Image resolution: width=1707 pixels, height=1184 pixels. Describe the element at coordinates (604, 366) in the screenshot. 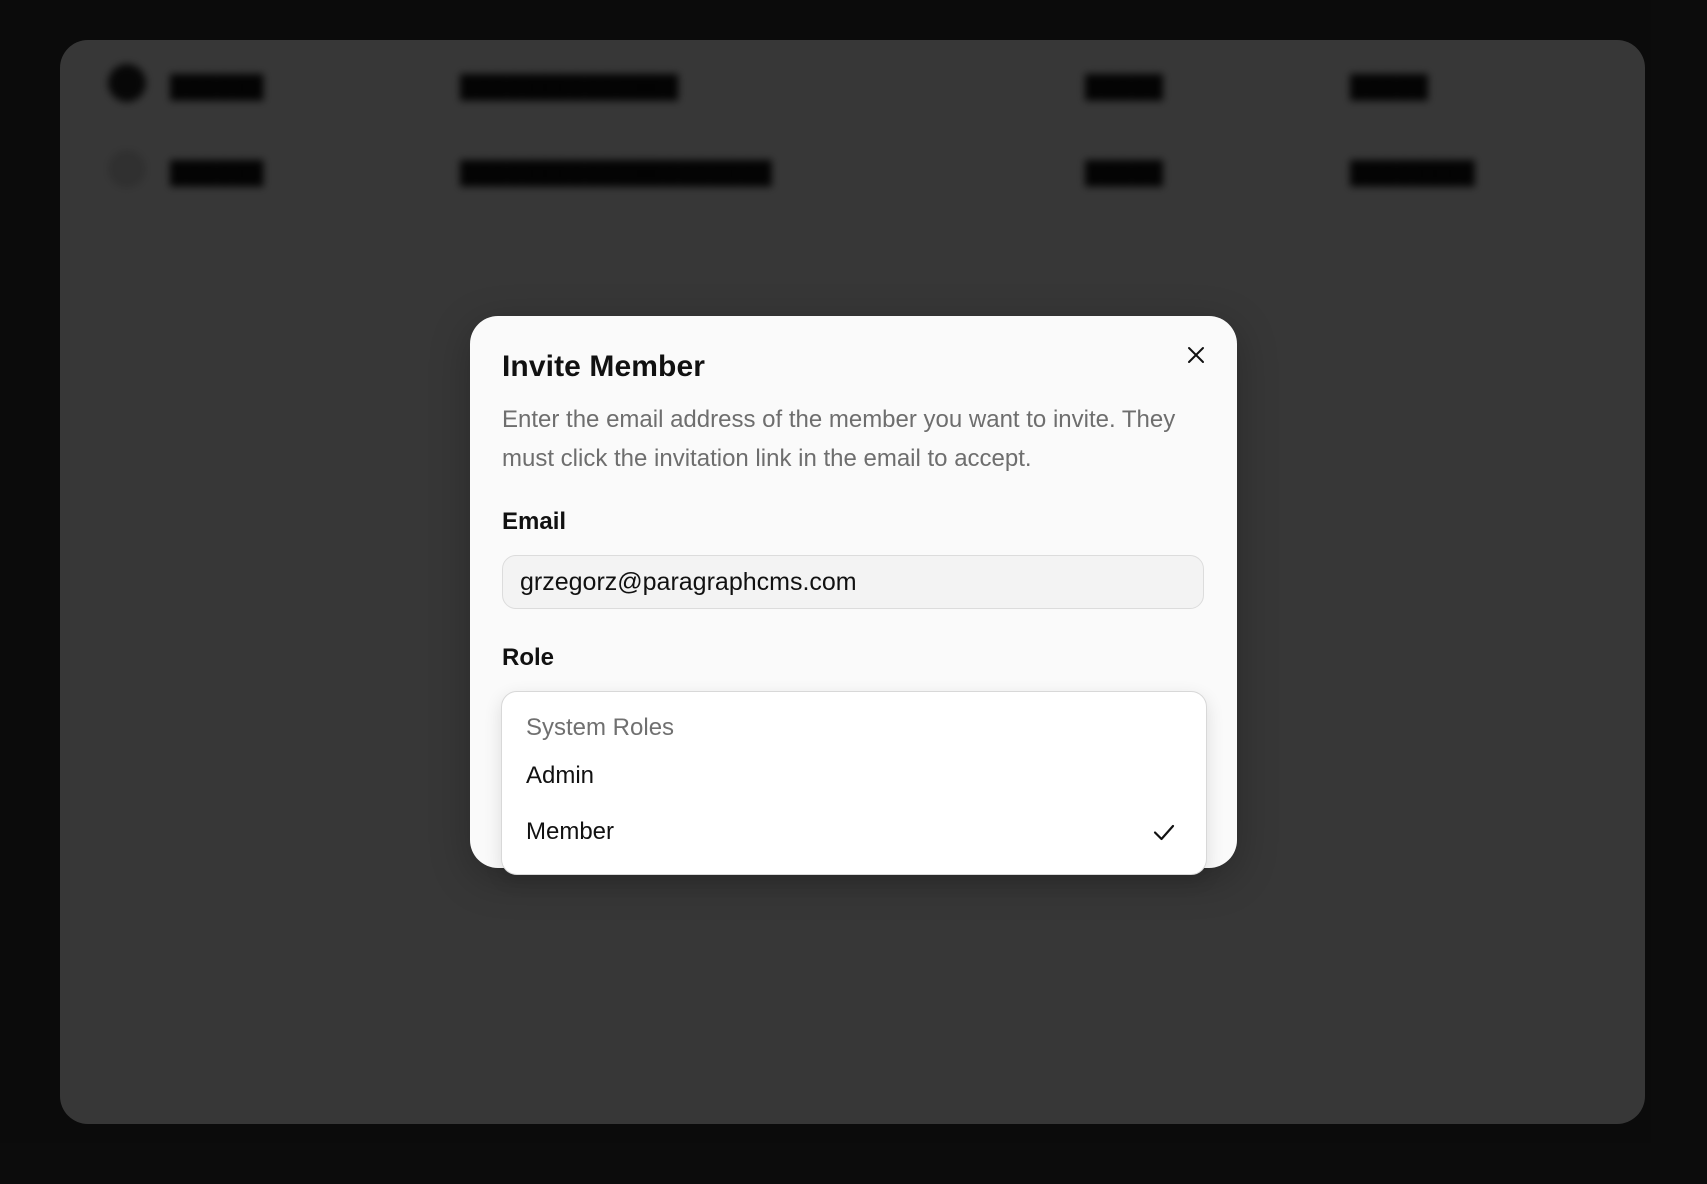

I see `dialog-title: Invite Member` at that location.